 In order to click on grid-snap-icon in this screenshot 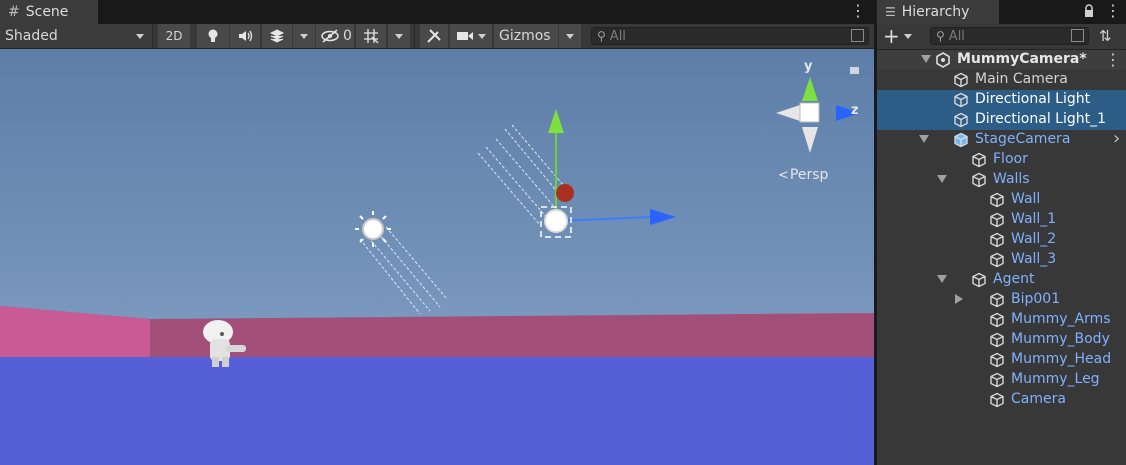, I will do `click(371, 36)`.